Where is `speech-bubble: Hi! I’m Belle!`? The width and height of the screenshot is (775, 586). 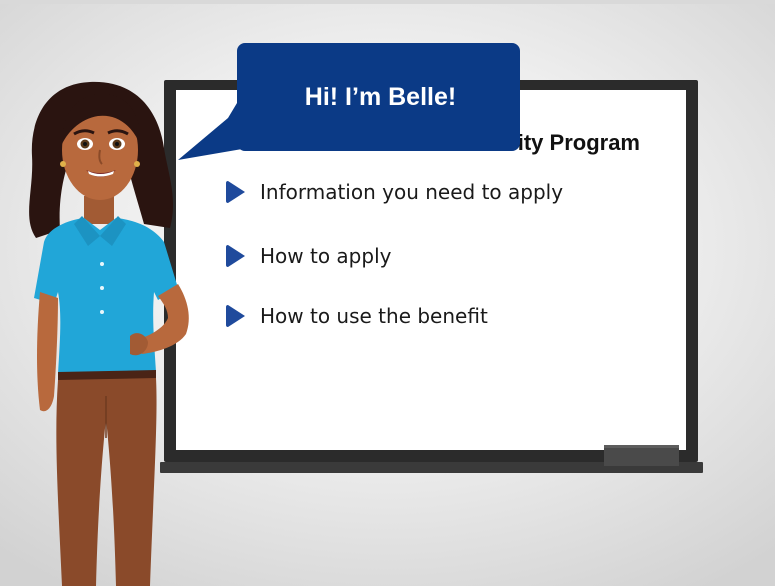 speech-bubble: Hi! I’m Belle! is located at coordinates (378, 97).